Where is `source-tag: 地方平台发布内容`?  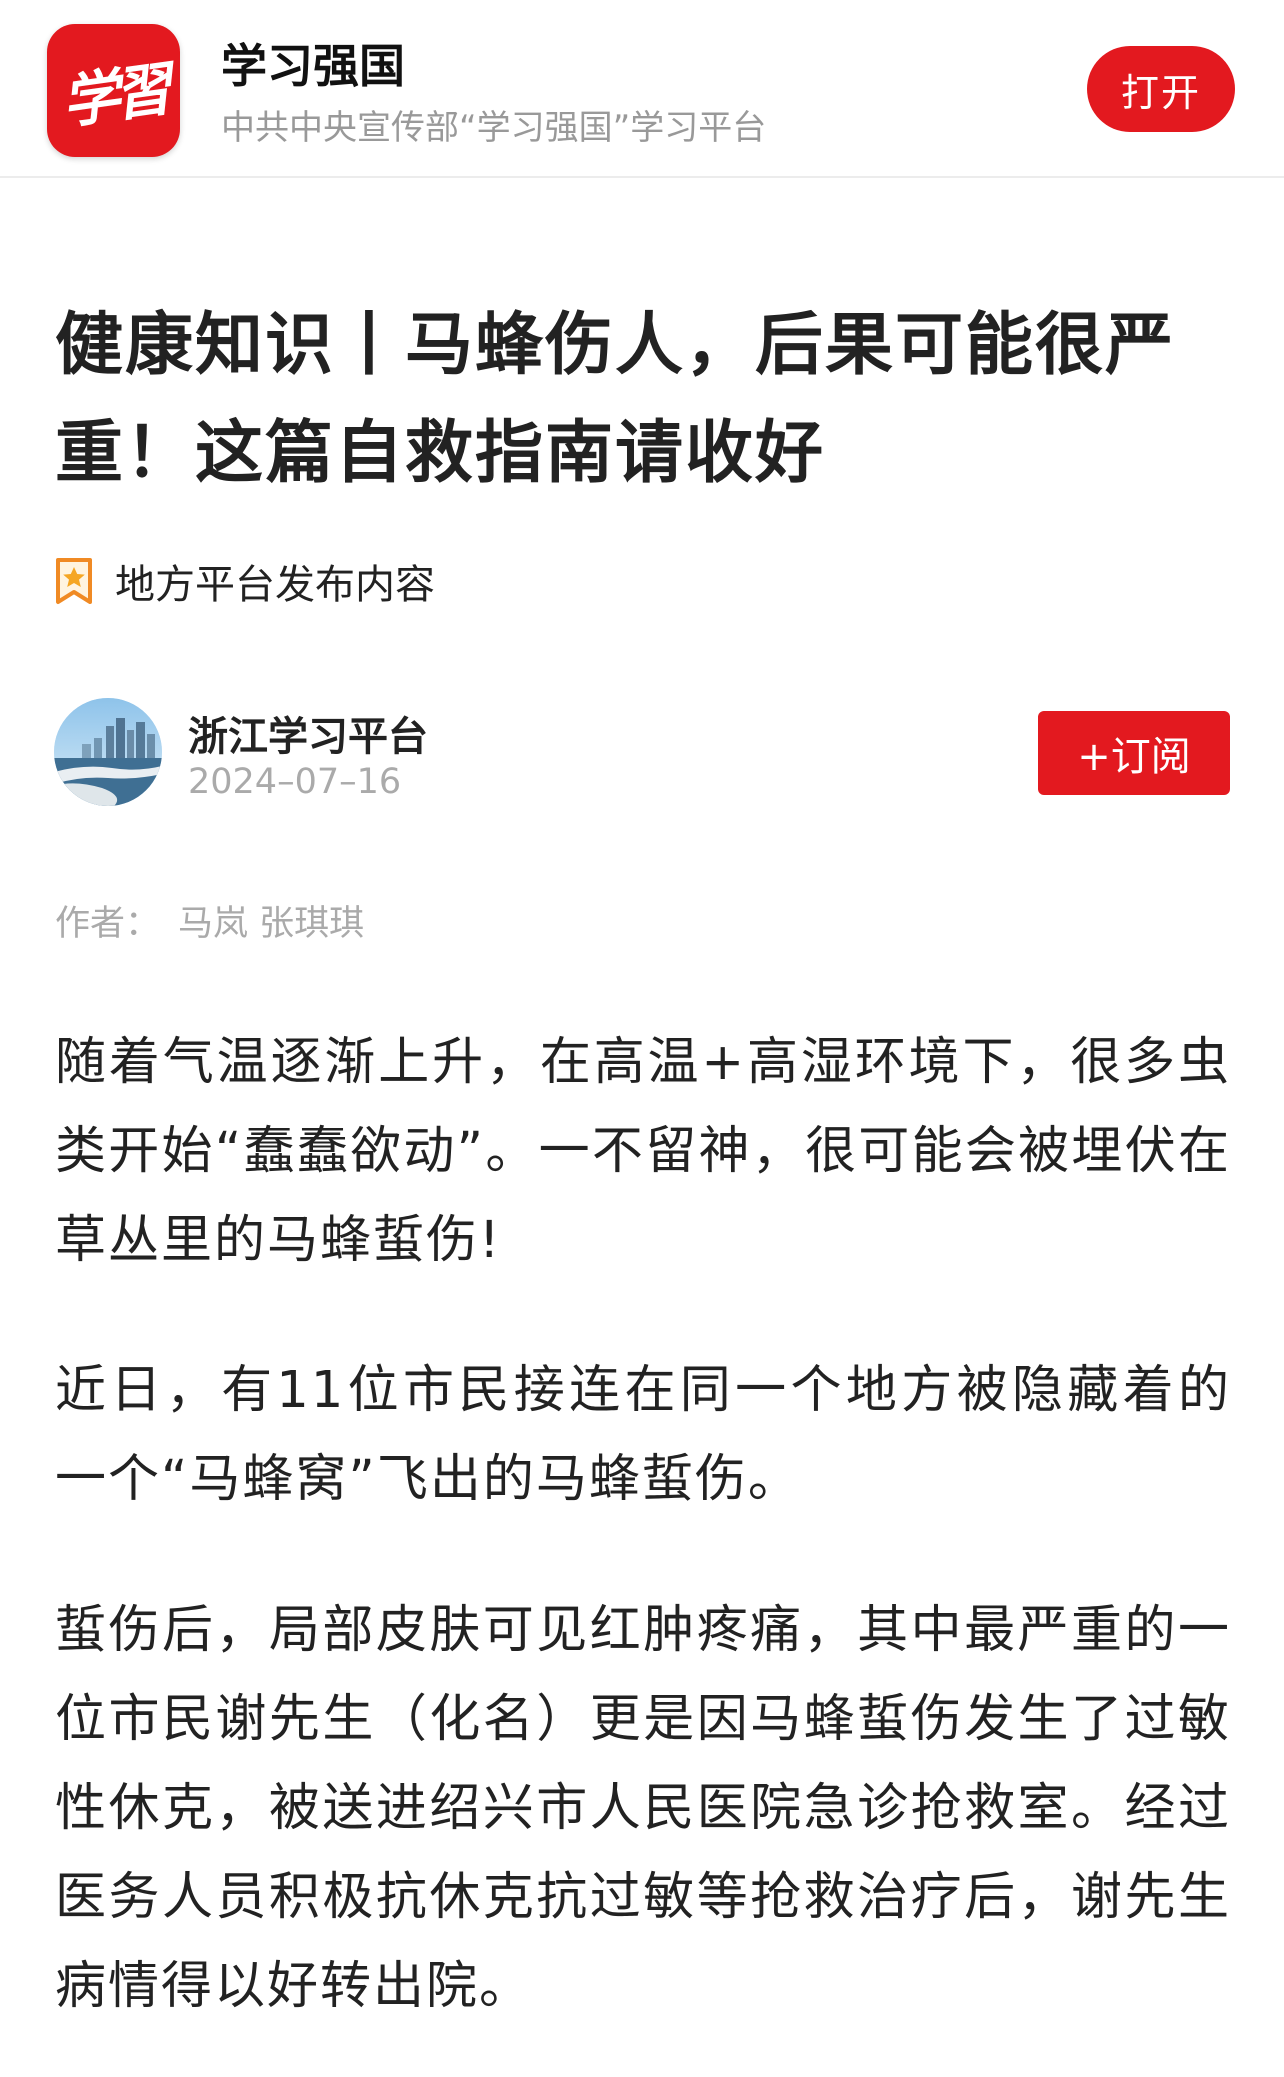 source-tag: 地方平台发布内容 is located at coordinates (245, 581).